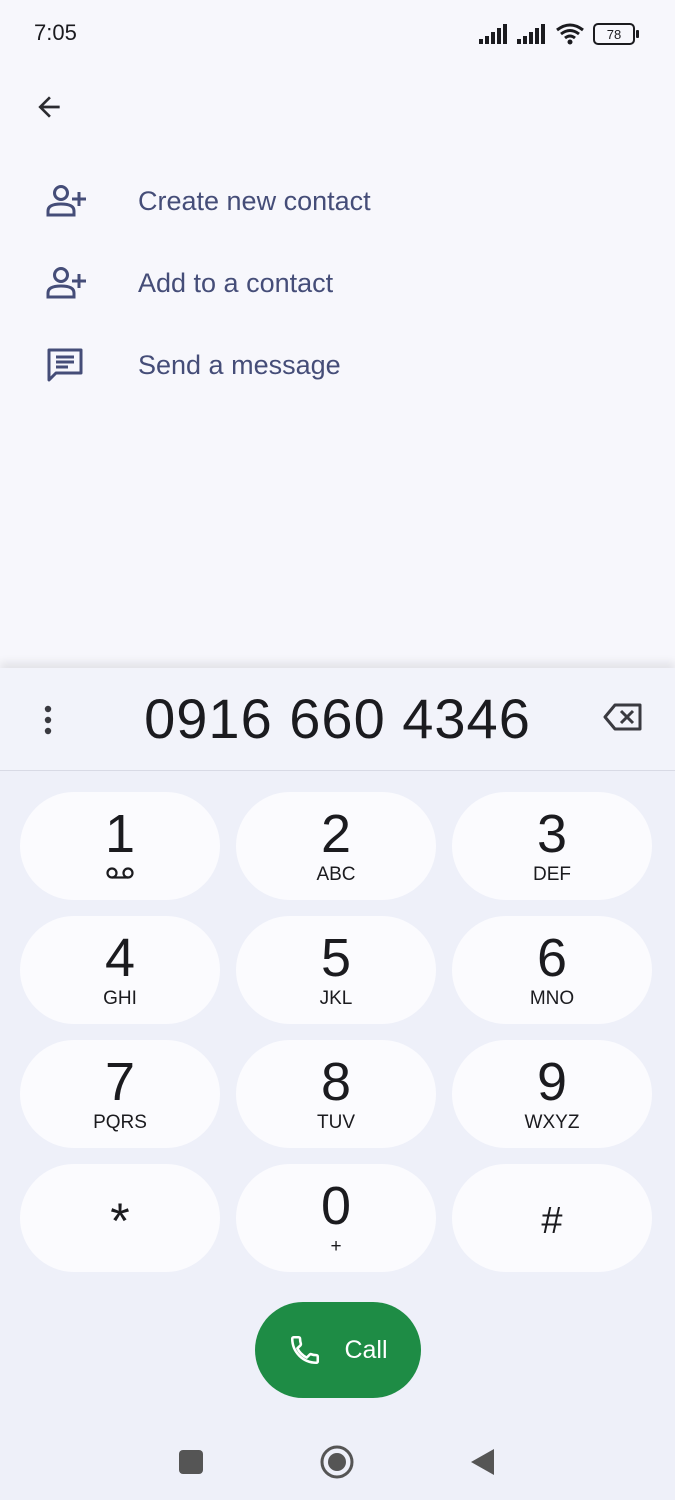 The height and width of the screenshot is (1500, 675). I want to click on battery-level: 78, so click(614, 34).